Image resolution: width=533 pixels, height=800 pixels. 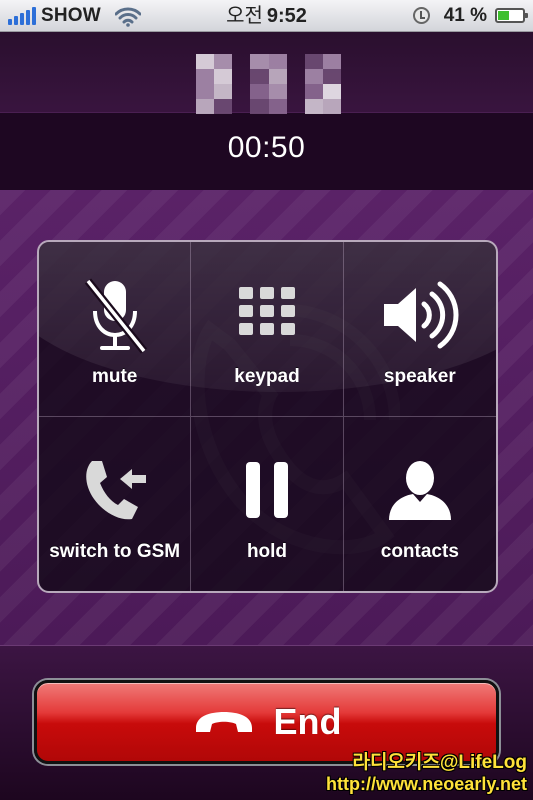 I want to click on speaker-label: speaker, so click(x=419, y=376).